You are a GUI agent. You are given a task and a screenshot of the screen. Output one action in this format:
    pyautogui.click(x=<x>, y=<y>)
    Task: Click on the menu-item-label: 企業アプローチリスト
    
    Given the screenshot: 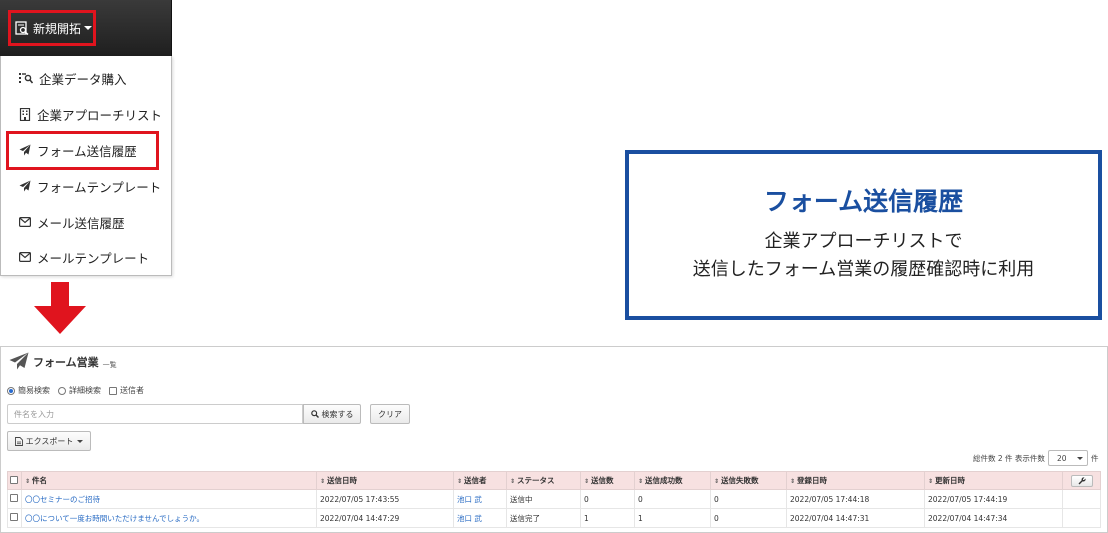 What is the action you would take?
    pyautogui.click(x=100, y=115)
    